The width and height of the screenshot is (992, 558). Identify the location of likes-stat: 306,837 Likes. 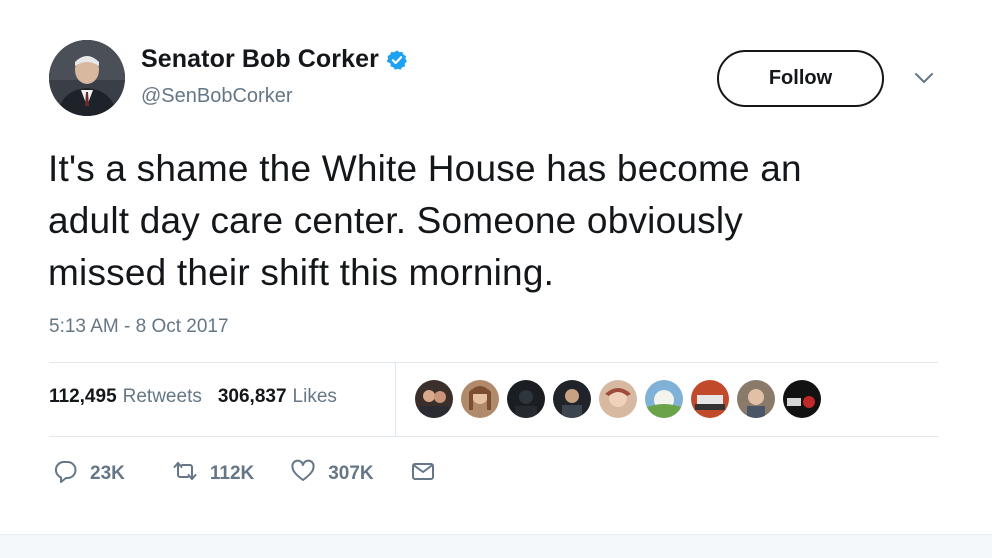
(277, 397).